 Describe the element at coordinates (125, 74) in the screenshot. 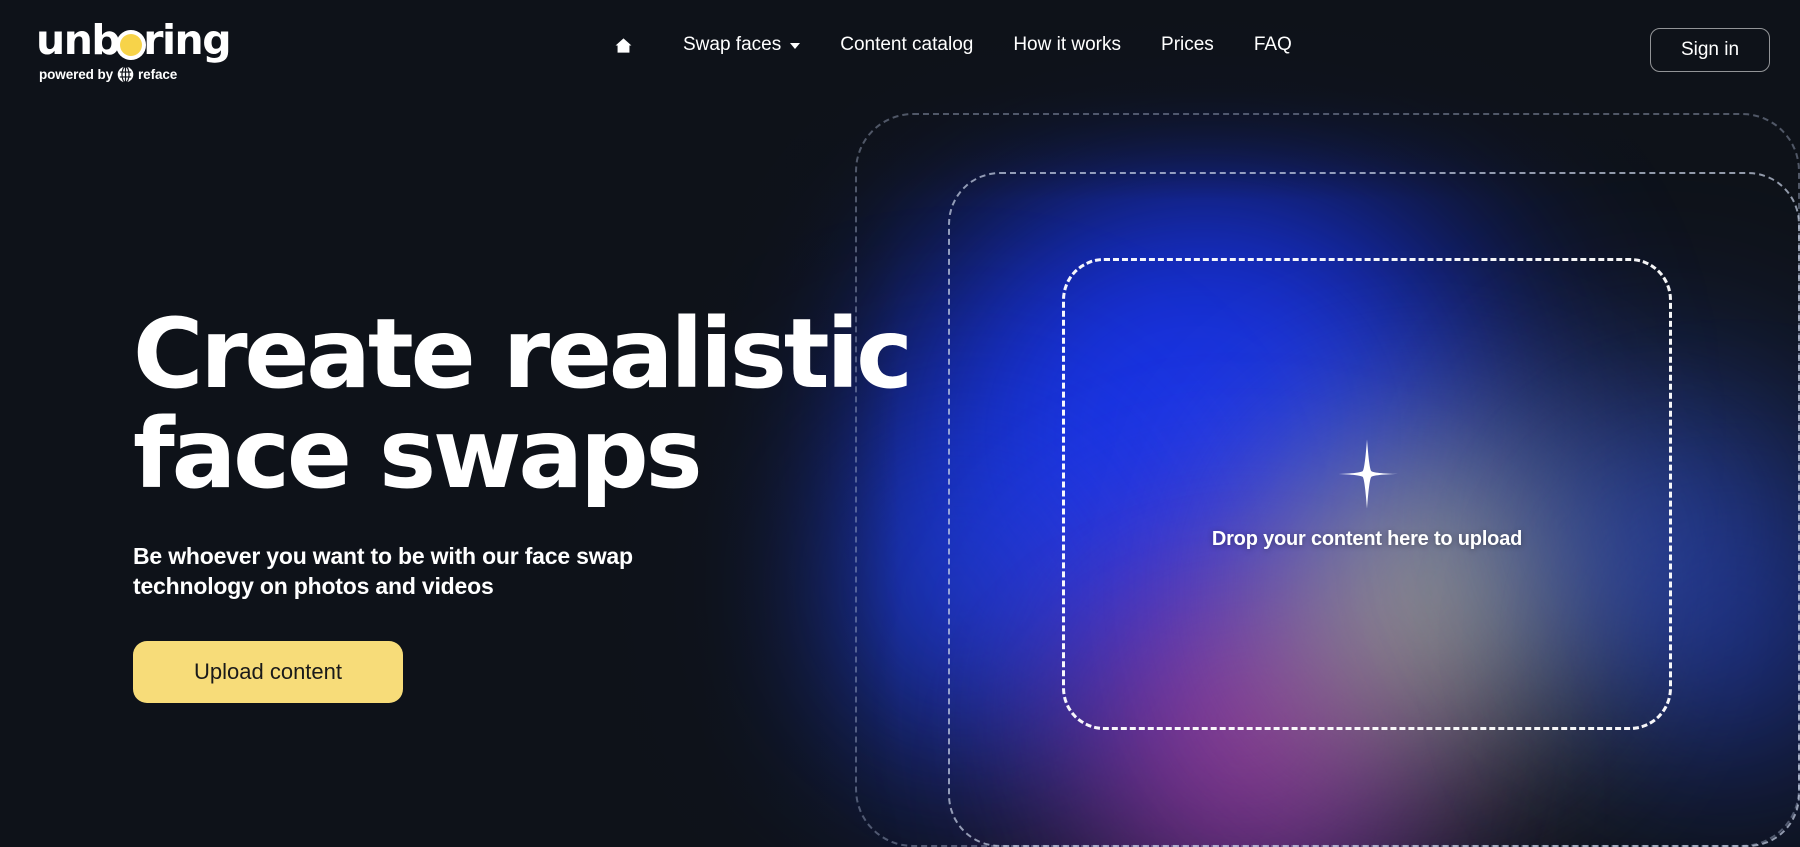

I see `reface-globe-icon` at that location.